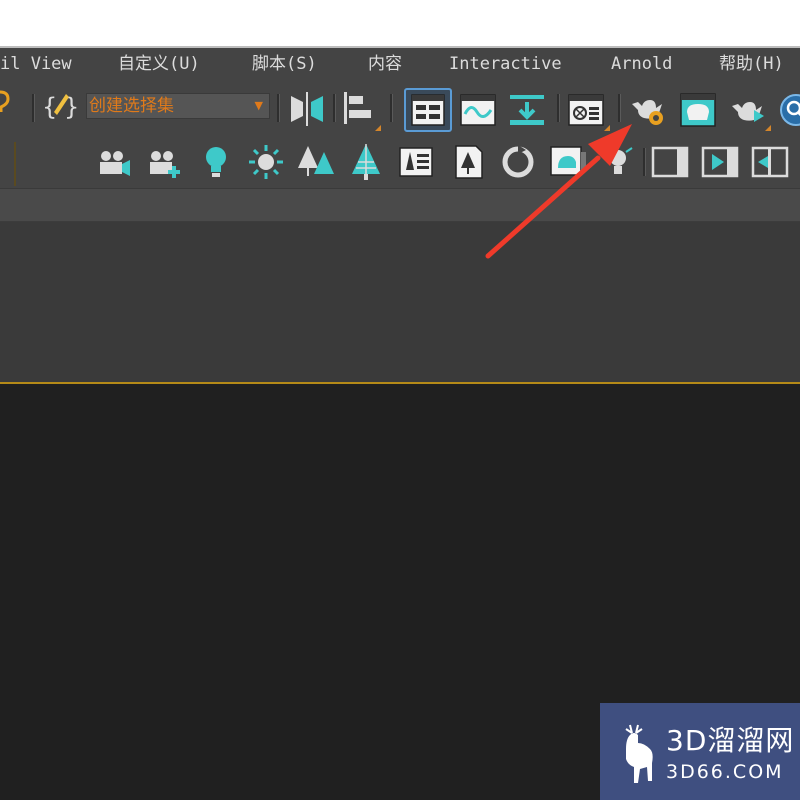  What do you see at coordinates (258, 105) in the screenshot?
I see `chevron-down-icon: ▼` at bounding box center [258, 105].